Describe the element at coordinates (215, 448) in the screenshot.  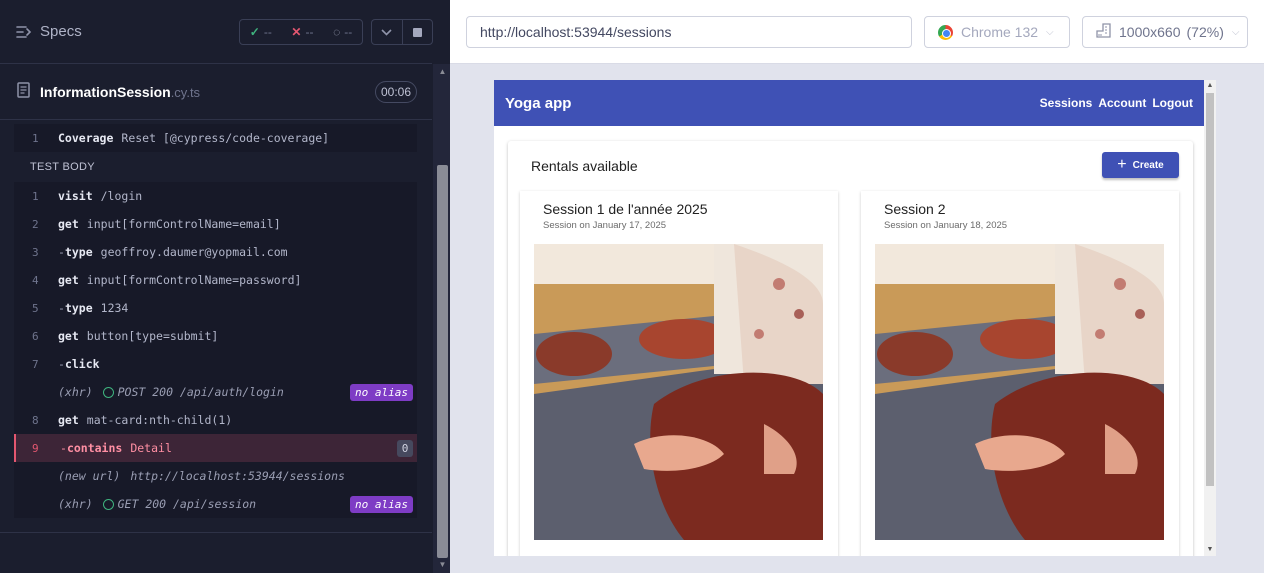
I see `failing-command-row: 9 - contains Detail 0` at that location.